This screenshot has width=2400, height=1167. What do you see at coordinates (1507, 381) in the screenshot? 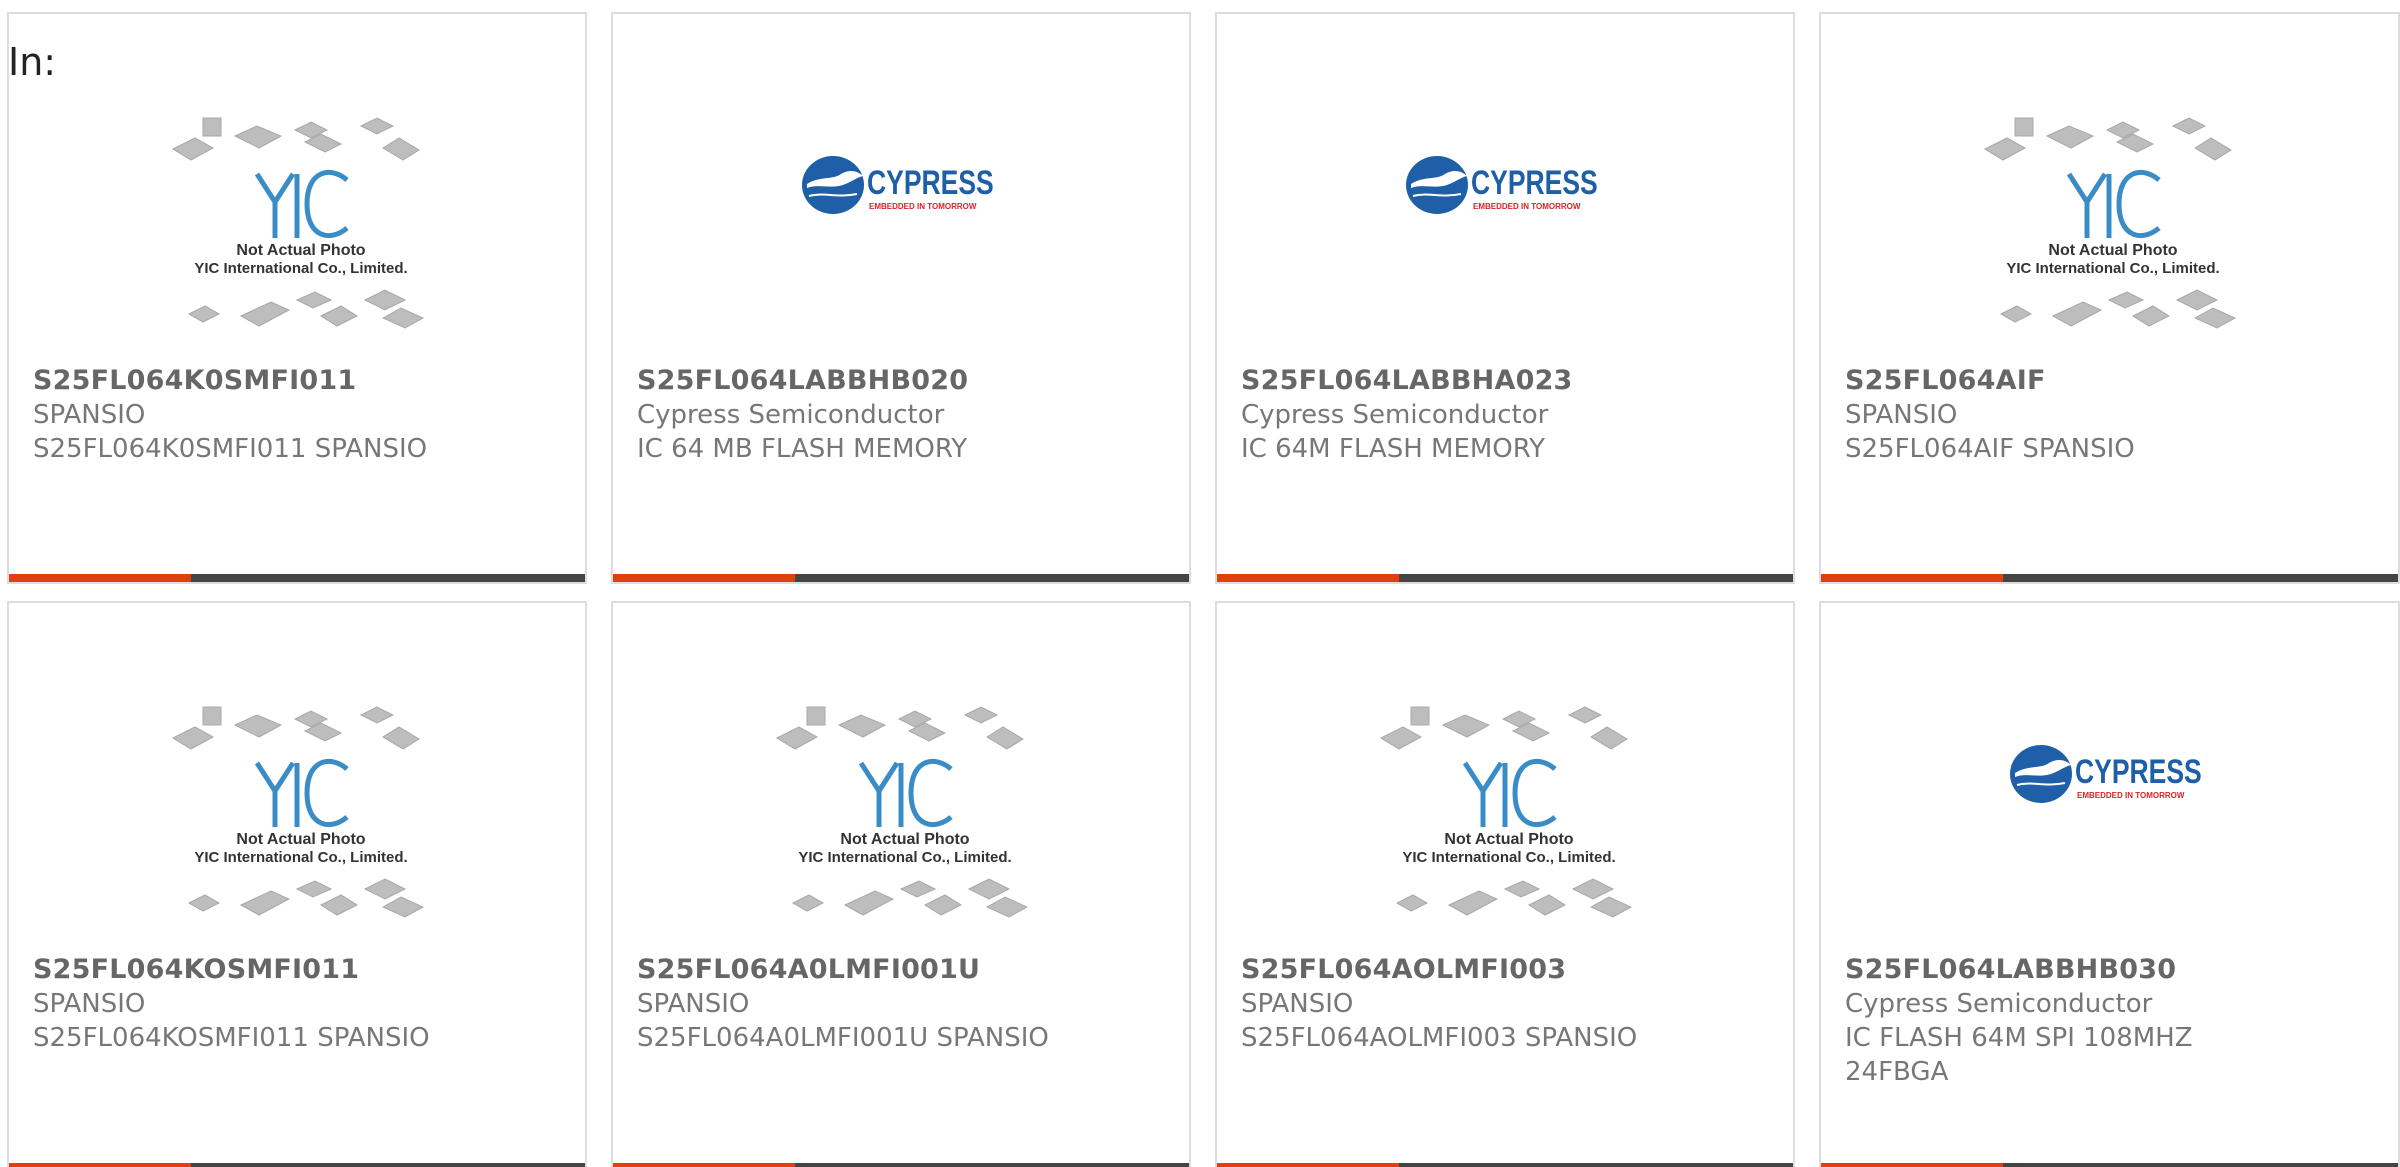
I see `part-number: S25FL064LABBHA023` at bounding box center [1507, 381].